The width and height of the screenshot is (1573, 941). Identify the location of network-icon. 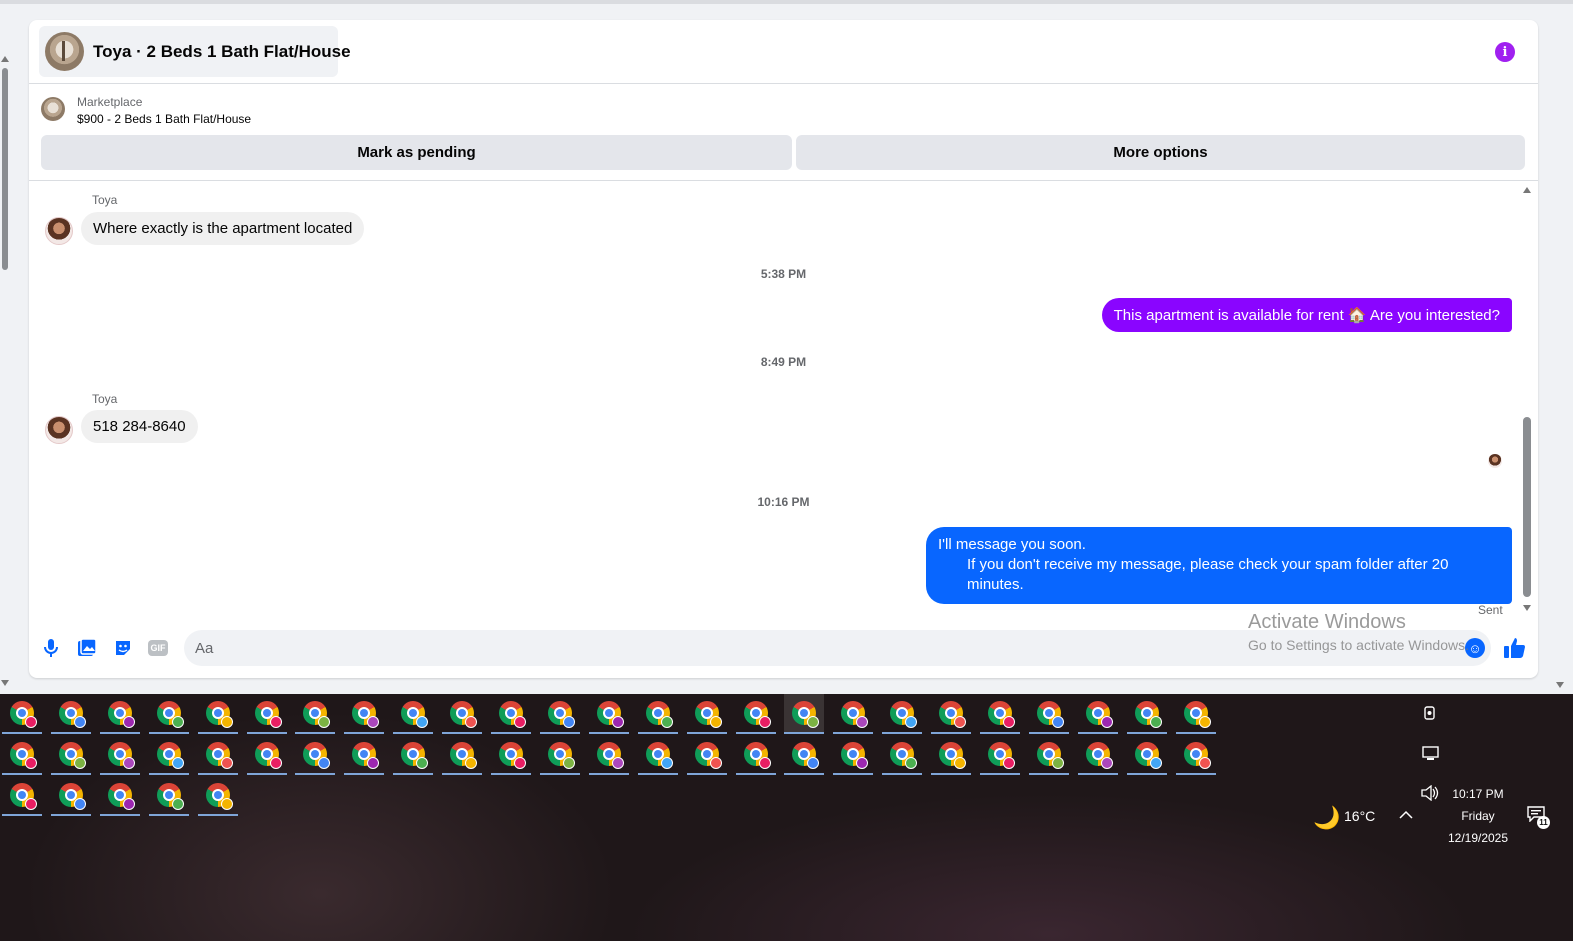
(1431, 755).